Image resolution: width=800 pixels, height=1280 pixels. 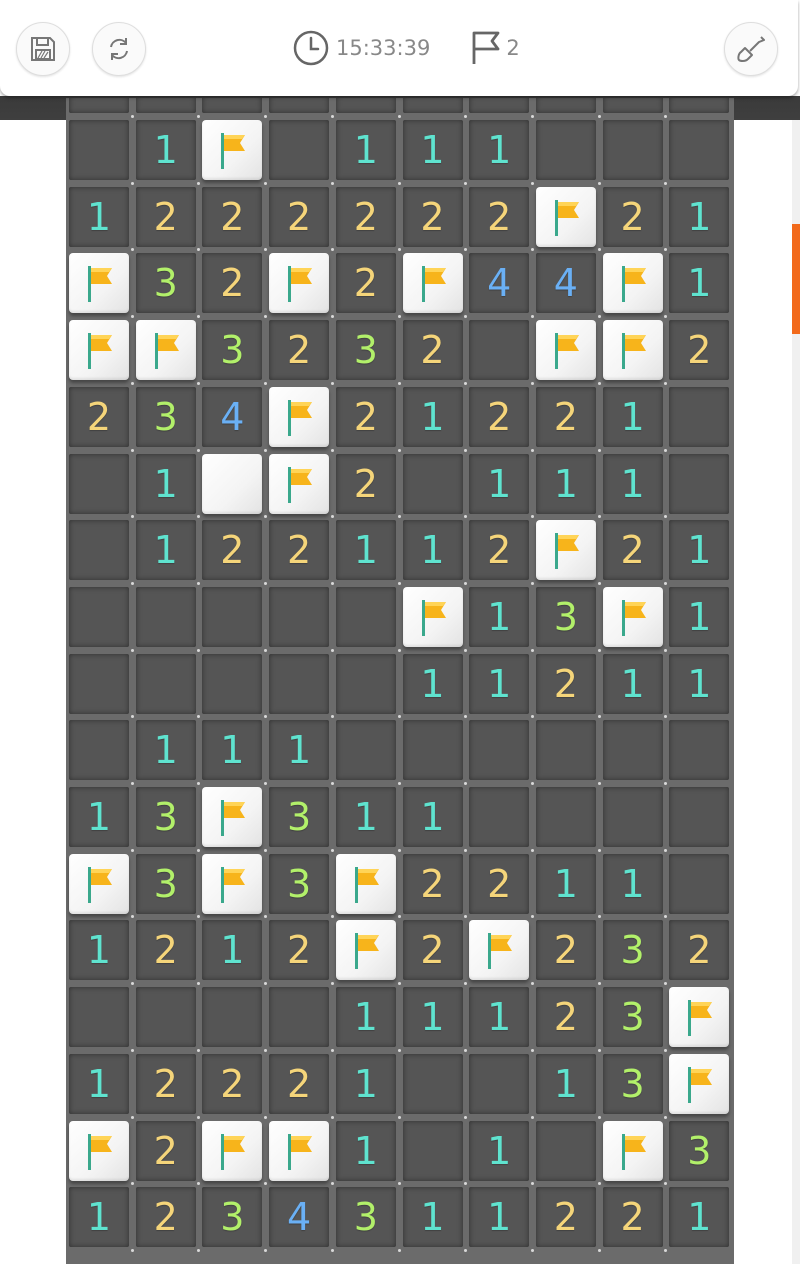 I want to click on restart-button, so click(x=119, y=49).